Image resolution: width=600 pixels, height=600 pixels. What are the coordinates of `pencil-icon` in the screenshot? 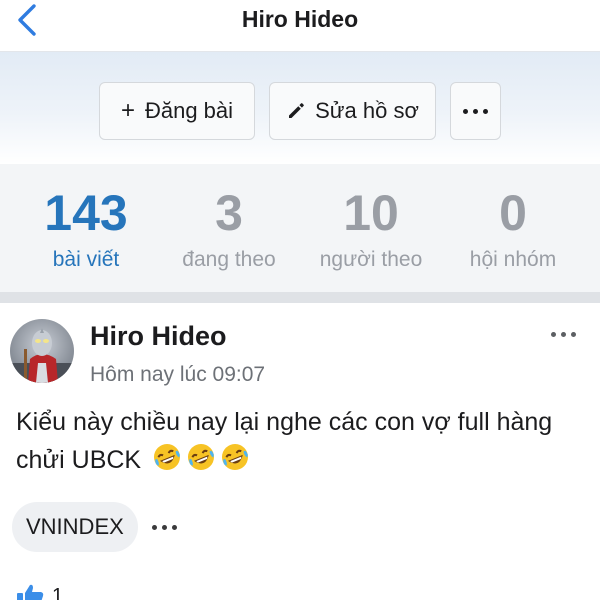 It's located at (297, 110).